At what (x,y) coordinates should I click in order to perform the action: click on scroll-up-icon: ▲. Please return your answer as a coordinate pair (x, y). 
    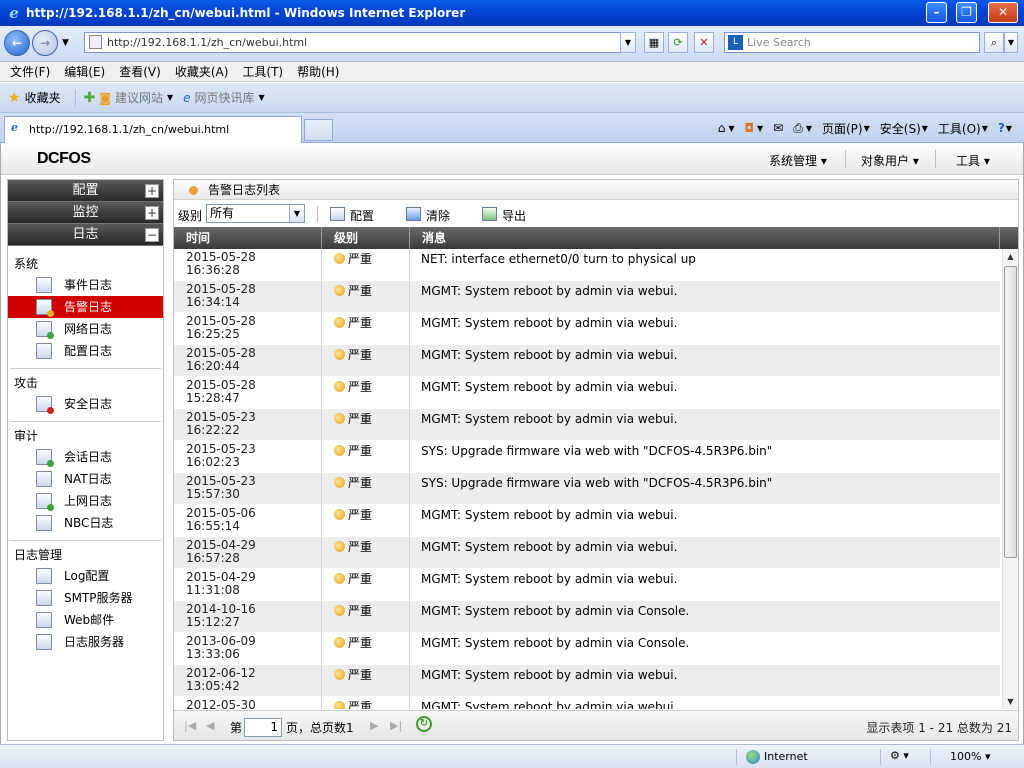
    Looking at the image, I should click on (1010, 256).